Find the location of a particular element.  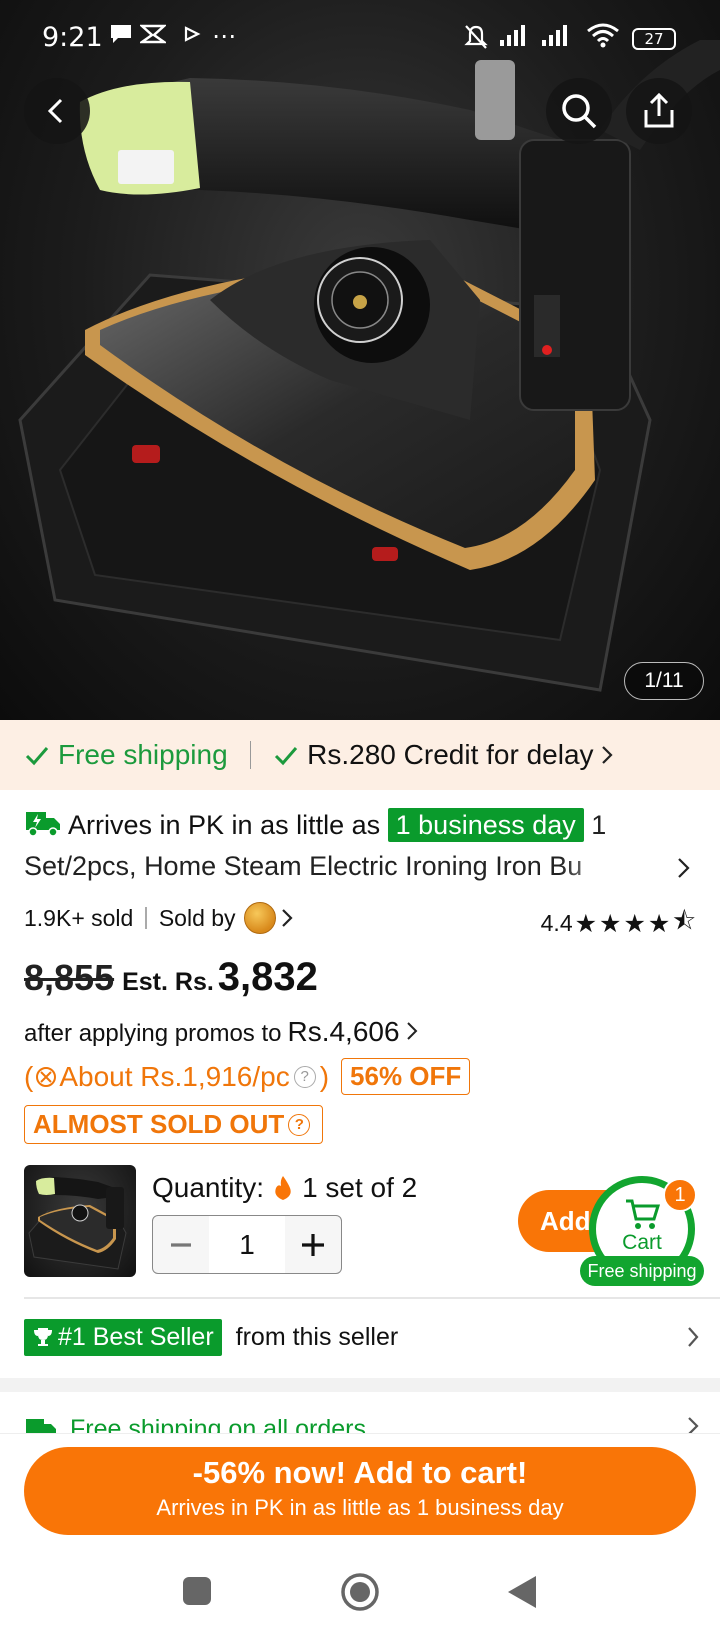

media-notification-icon is located at coordinates (192, 37).